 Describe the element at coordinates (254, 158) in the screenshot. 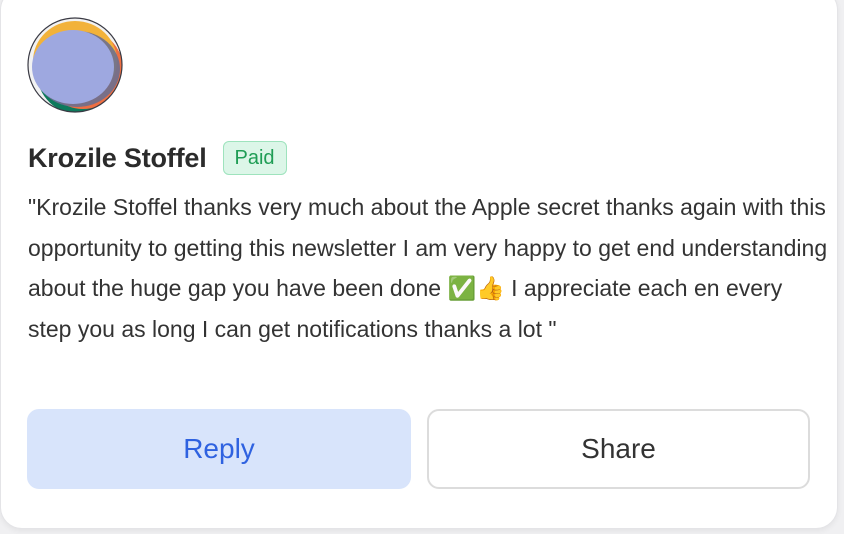

I see `paid-badge: Paid` at that location.